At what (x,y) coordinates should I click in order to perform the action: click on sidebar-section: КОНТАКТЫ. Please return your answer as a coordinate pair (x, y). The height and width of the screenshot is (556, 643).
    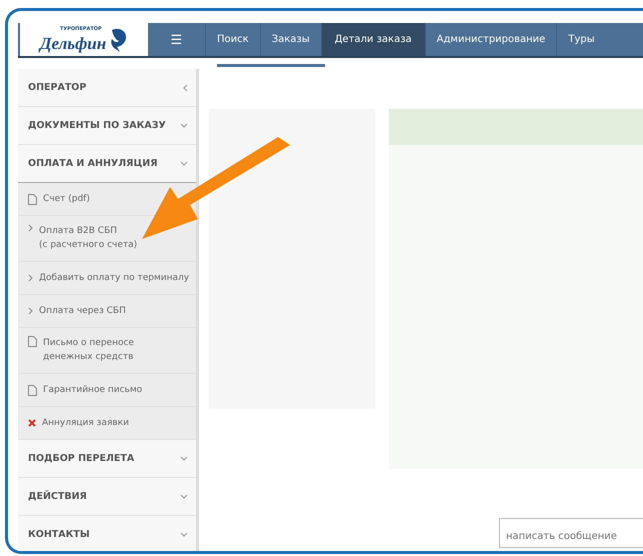
    Looking at the image, I should click on (107, 533).